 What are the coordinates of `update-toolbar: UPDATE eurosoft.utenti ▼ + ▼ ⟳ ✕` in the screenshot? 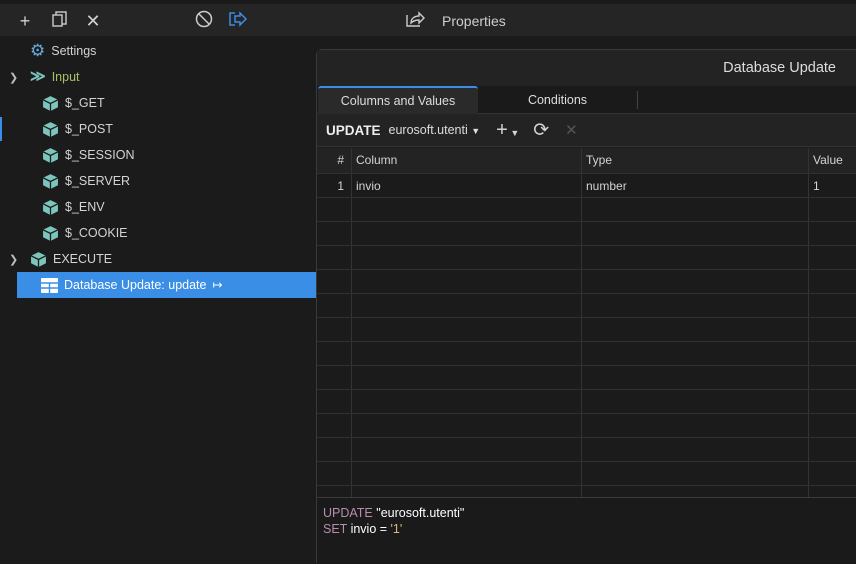 It's located at (586, 130).